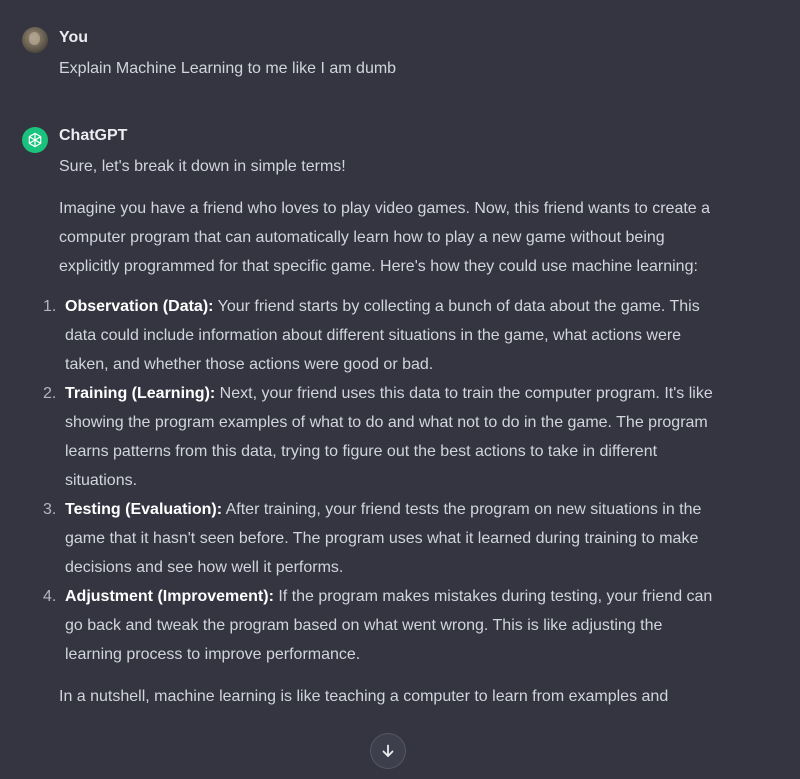 The height and width of the screenshot is (779, 800). Describe the element at coordinates (50, 306) in the screenshot. I see `list-item-number: 1.` at that location.